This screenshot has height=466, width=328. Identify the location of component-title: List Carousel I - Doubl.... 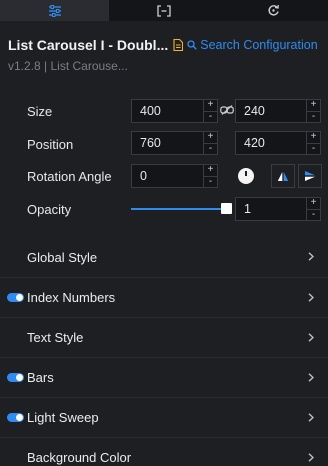
(88, 45).